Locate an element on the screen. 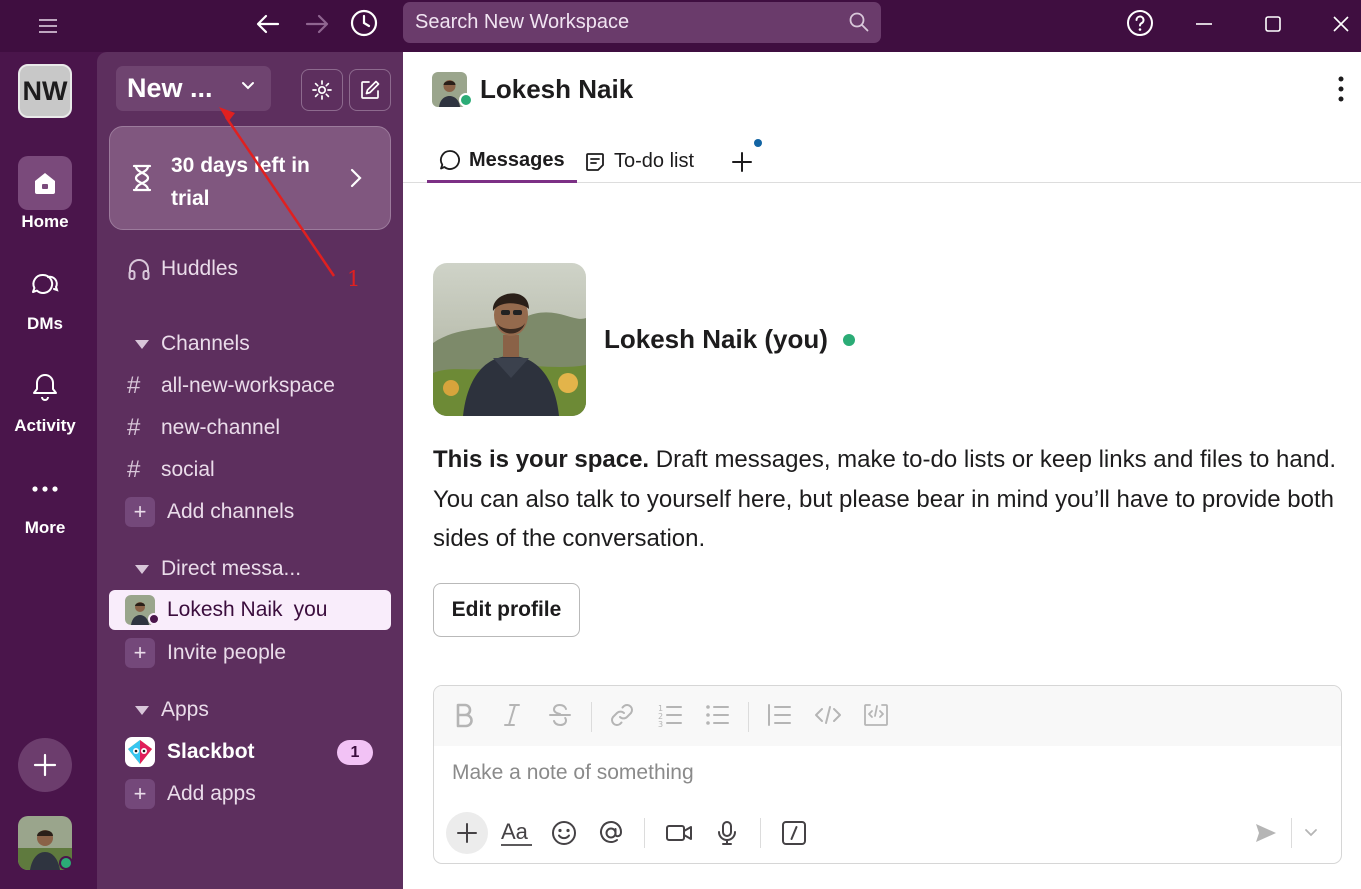  annotation-arrow is located at coordinates (277, 192).